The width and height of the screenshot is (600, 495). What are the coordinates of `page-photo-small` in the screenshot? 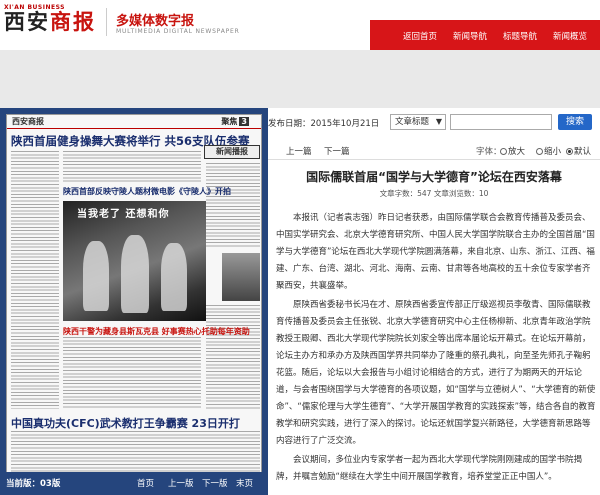 It's located at (241, 277).